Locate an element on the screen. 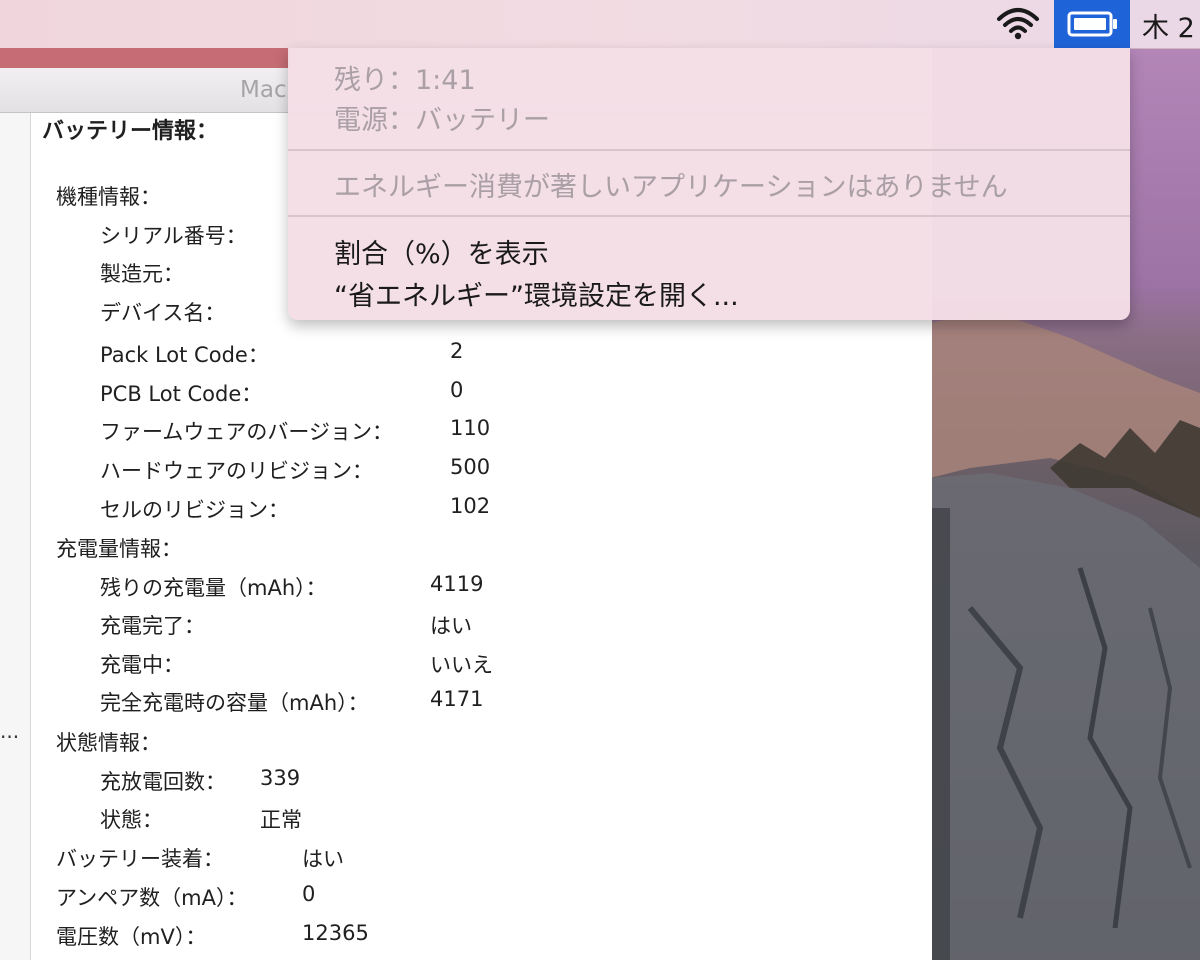 The width and height of the screenshot is (1200, 960). window-title: Mac is located at coordinates (263, 90).